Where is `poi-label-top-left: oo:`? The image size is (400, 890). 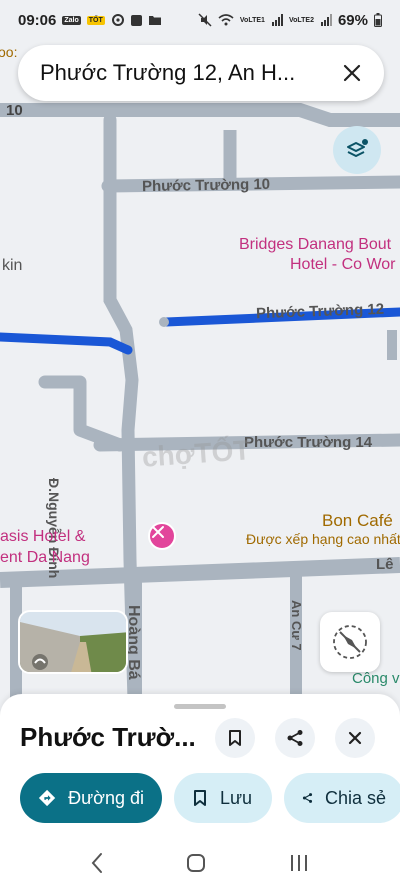 poi-label-top-left: oo: is located at coordinates (9, 52).